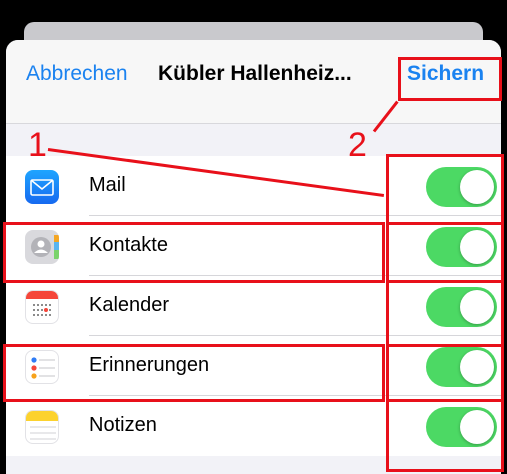 The width and height of the screenshot is (507, 474). I want to click on cancel-button: Abbrechen, so click(77, 74).